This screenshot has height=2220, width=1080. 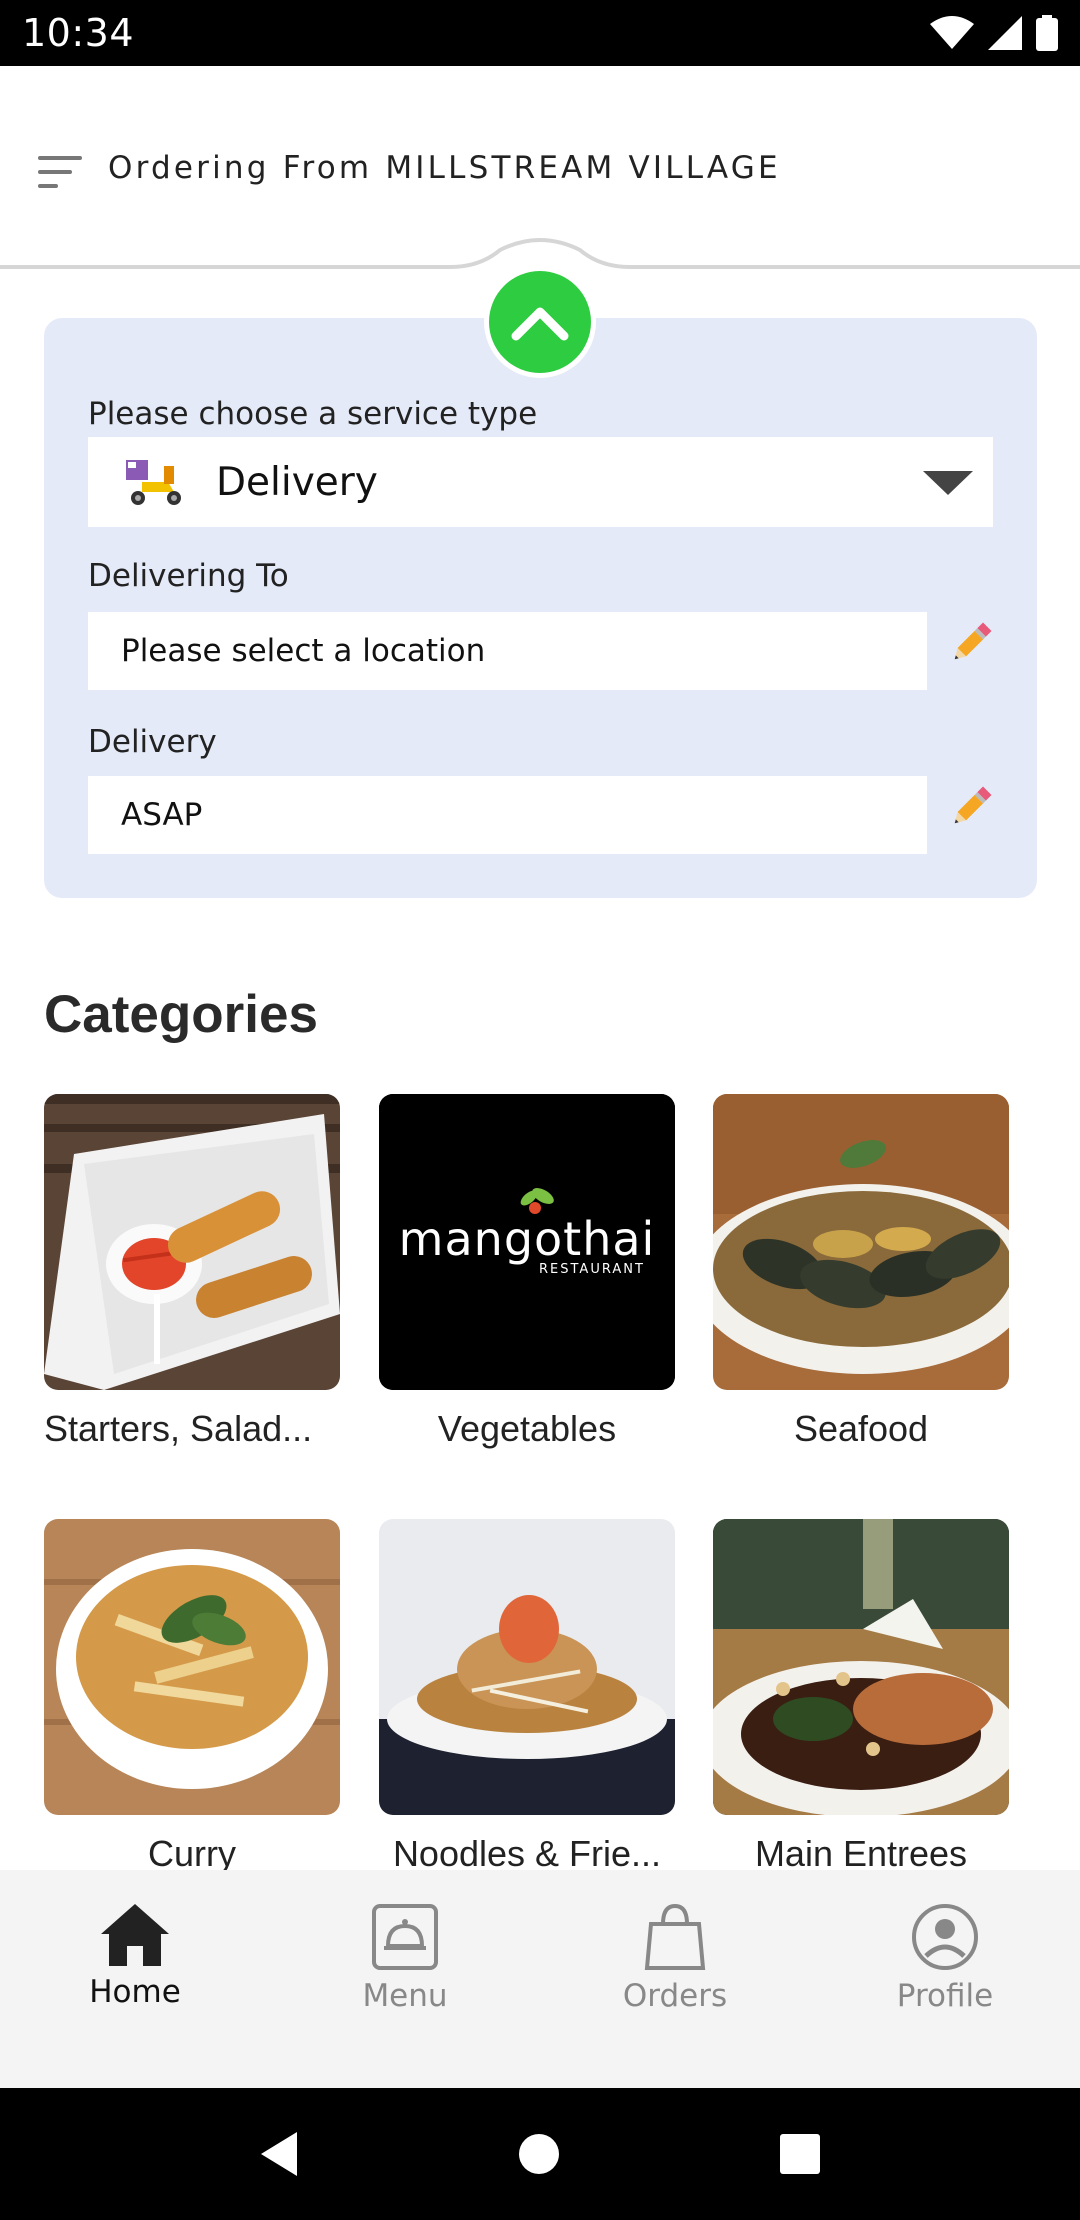 I want to click on back-icon, so click(x=279, y=2154).